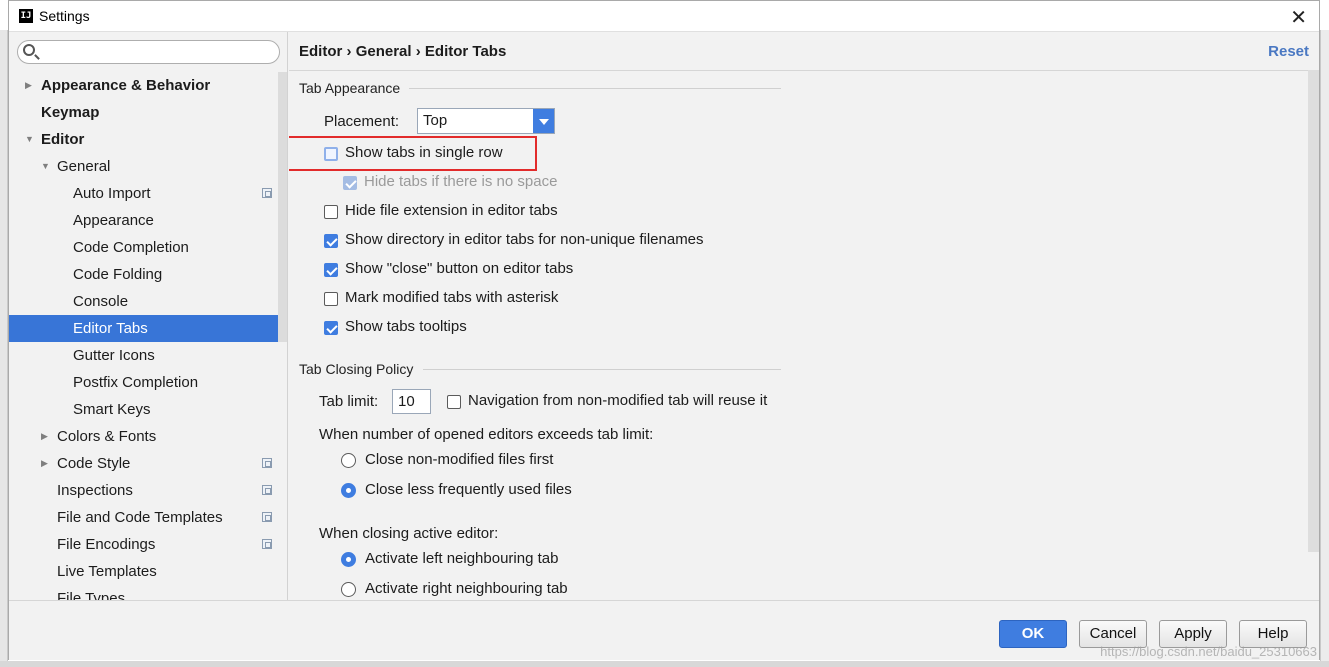 This screenshot has height=667, width=1329. I want to click on settings-search-input, so click(148, 52).